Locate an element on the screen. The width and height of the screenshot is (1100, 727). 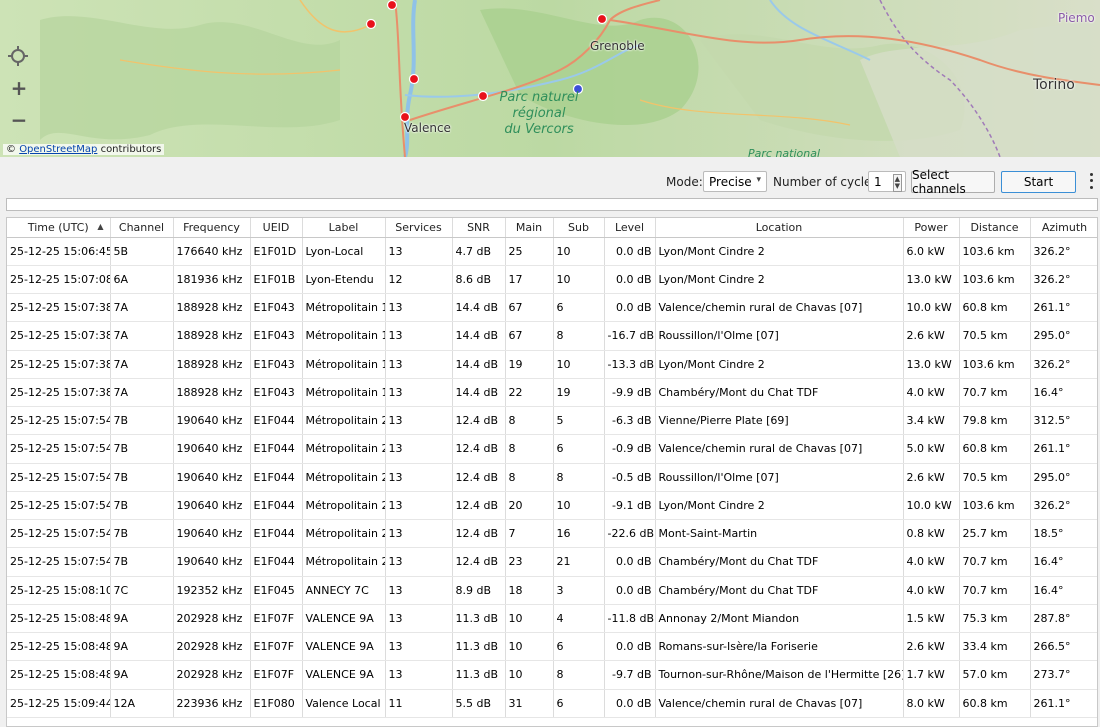
crosshair-icon is located at coordinates (18, 56).